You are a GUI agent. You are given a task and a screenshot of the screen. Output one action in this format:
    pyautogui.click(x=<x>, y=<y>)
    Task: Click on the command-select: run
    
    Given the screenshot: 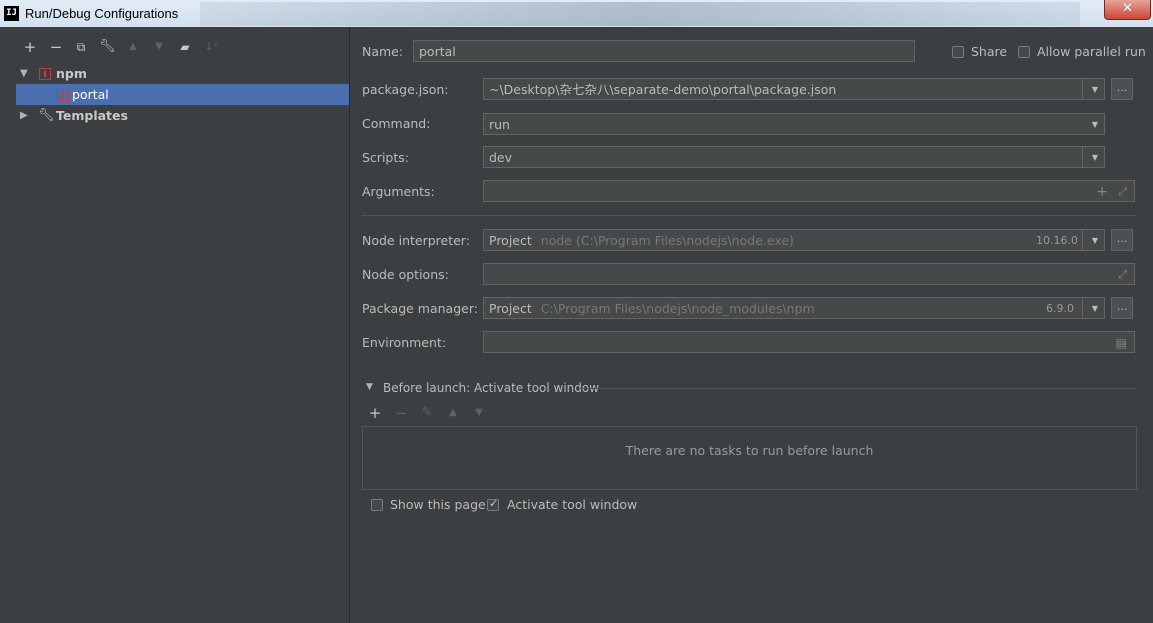 What is the action you would take?
    pyautogui.click(x=794, y=124)
    